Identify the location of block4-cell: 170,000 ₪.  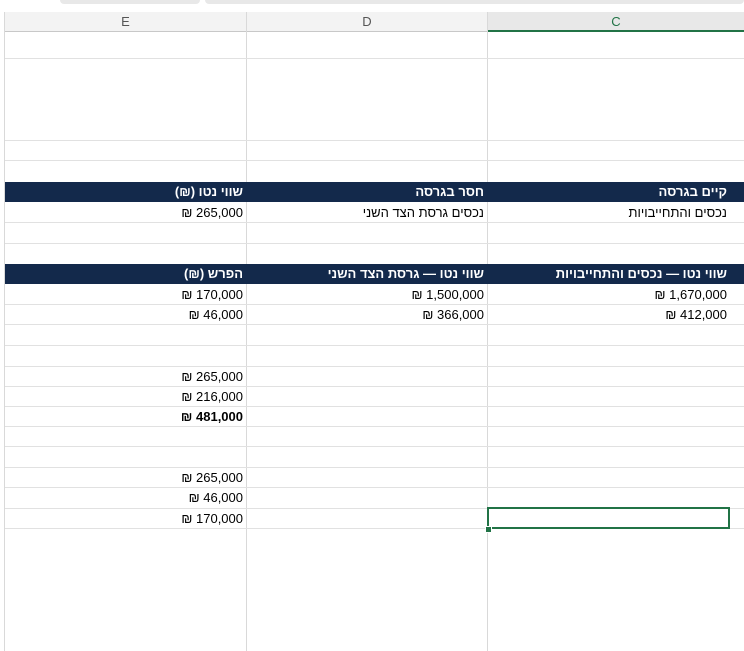
(125, 519).